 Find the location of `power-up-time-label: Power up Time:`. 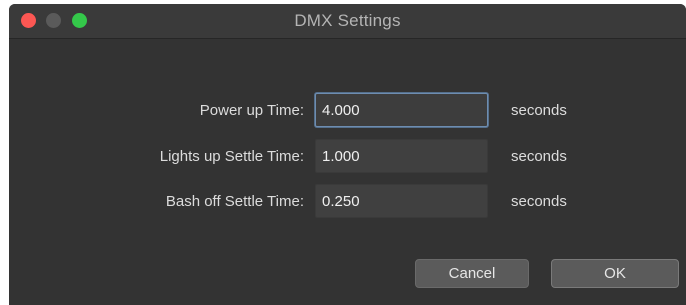

power-up-time-label: Power up Time: is located at coordinates (251, 110).